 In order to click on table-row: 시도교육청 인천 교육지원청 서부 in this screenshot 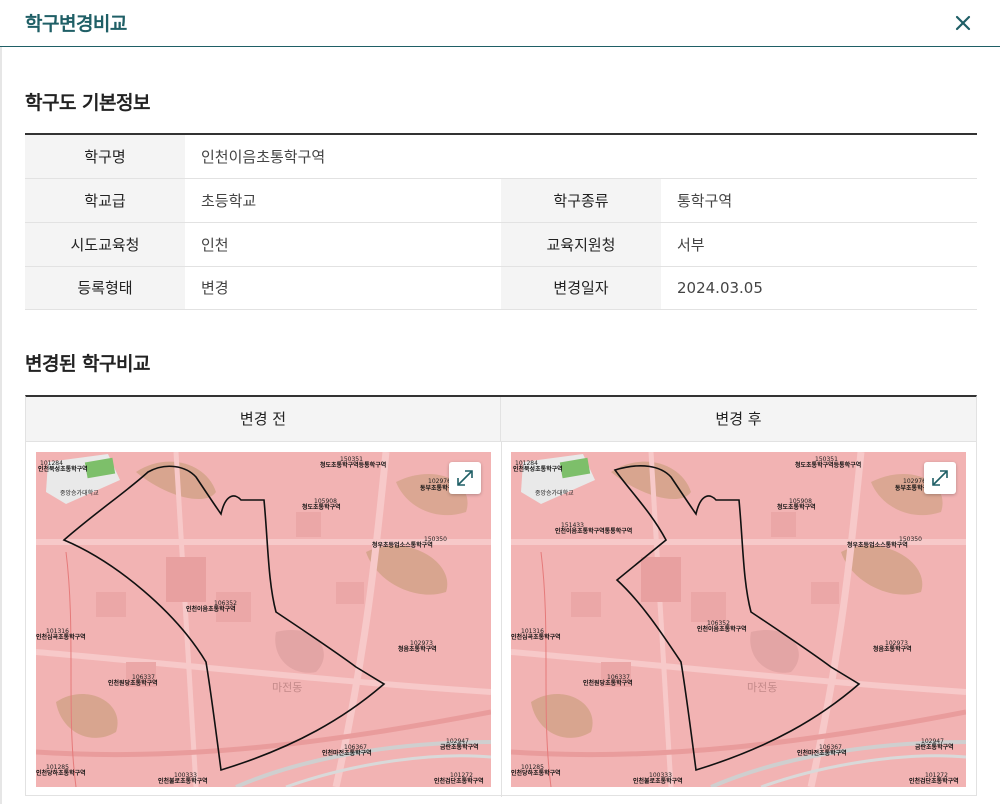, I will do `click(501, 244)`.